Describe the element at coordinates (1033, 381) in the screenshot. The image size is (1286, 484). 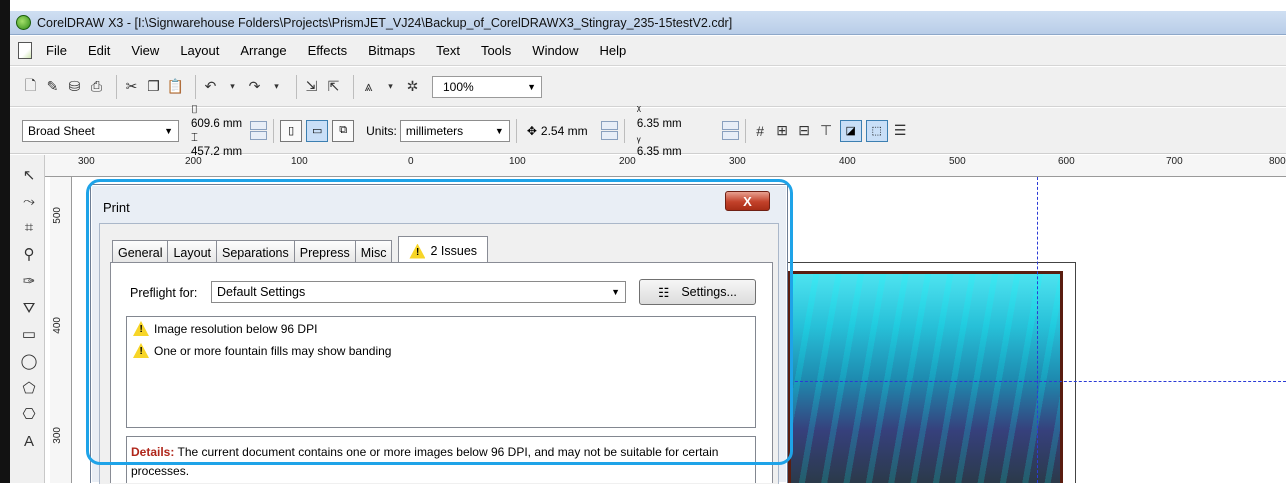
I see `horizontal-guideline` at that location.